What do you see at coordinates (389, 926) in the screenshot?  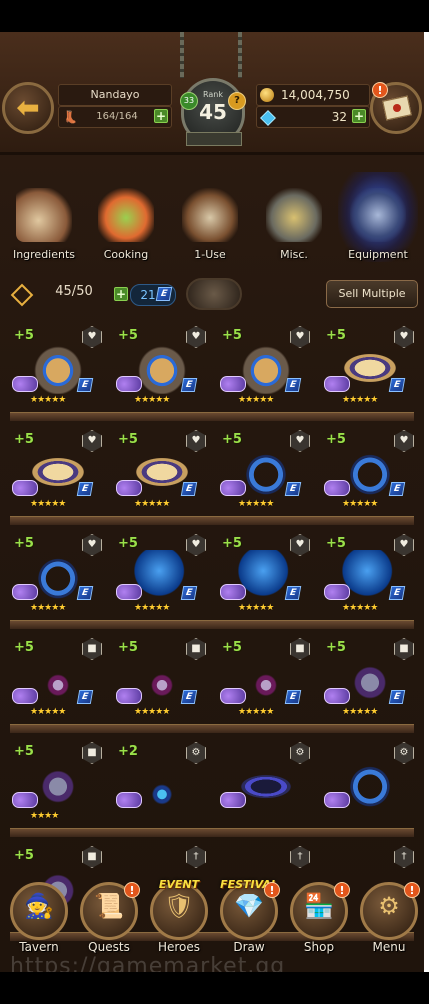 I see `nav-menu-button: ⚙! Menu` at bounding box center [389, 926].